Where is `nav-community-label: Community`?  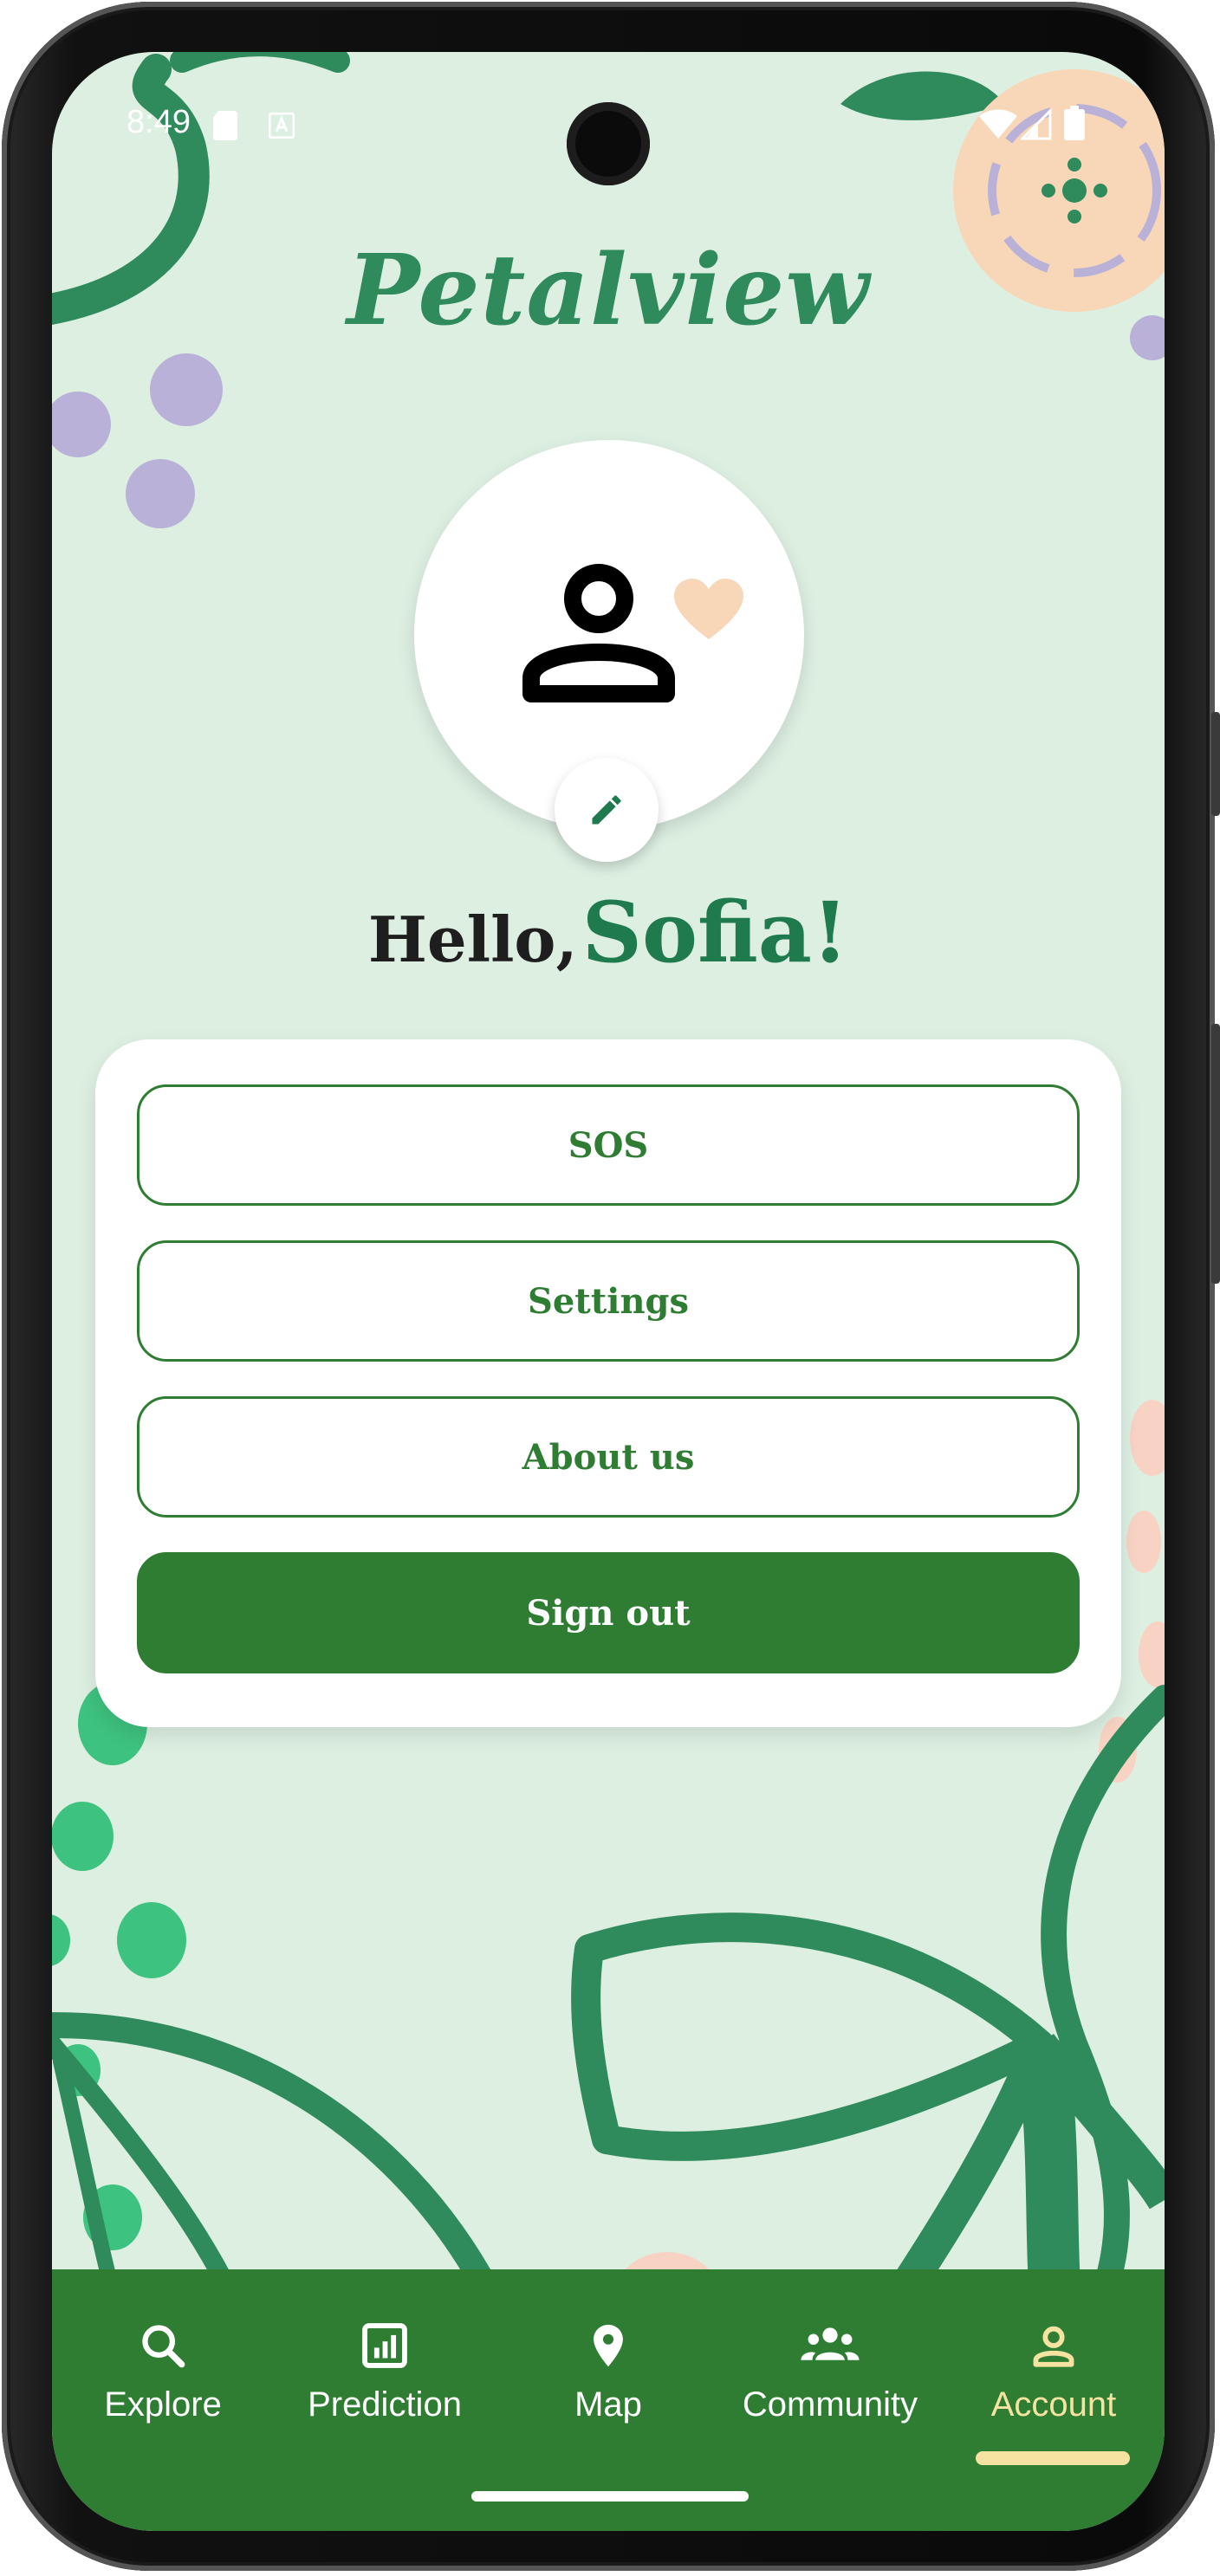
nav-community-label: Community is located at coordinates (830, 2404).